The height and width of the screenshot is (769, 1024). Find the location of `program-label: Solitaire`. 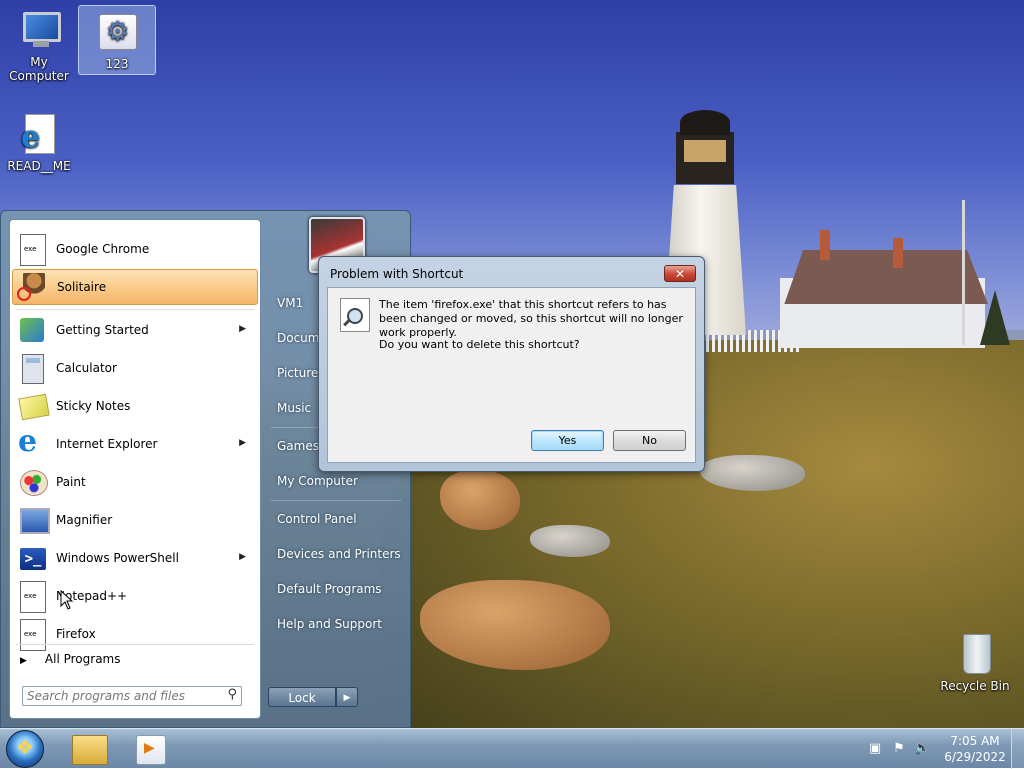

program-label: Solitaire is located at coordinates (82, 287).